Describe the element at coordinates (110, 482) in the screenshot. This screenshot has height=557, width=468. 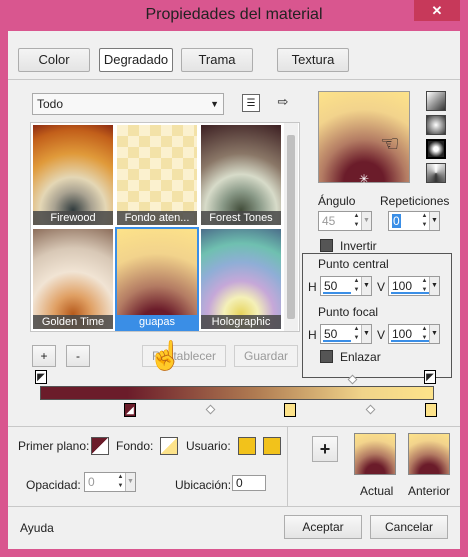
I see `opacity-input: 0 ▲ ▼ ▼` at that location.